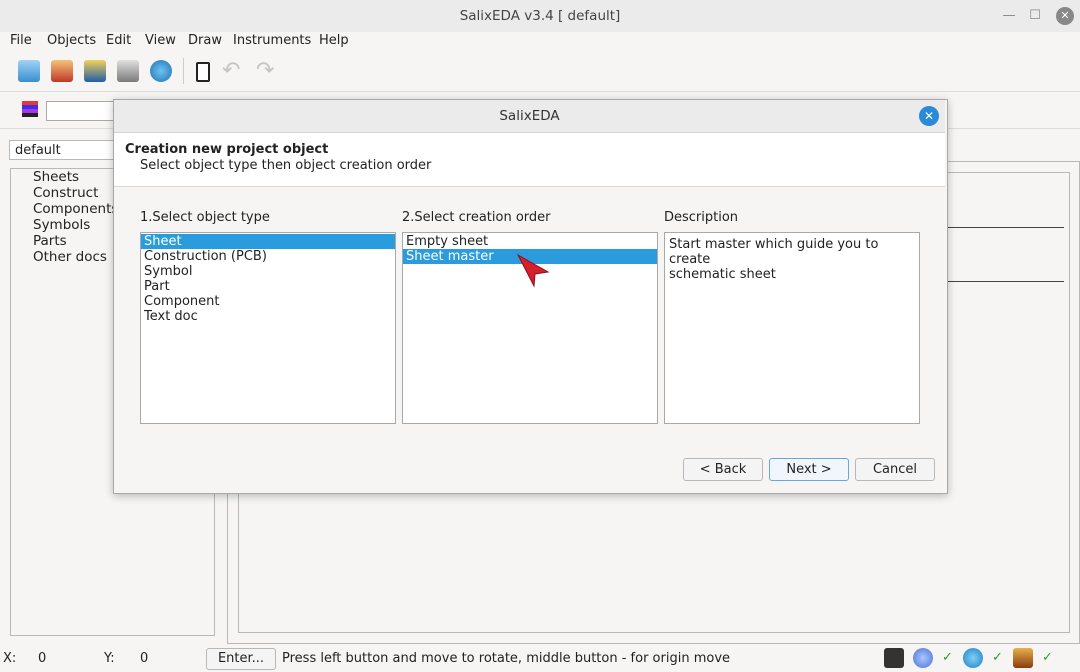 This screenshot has height=672, width=1080. What do you see at coordinates (62, 71) in the screenshot?
I see `open-project-icon` at bounding box center [62, 71].